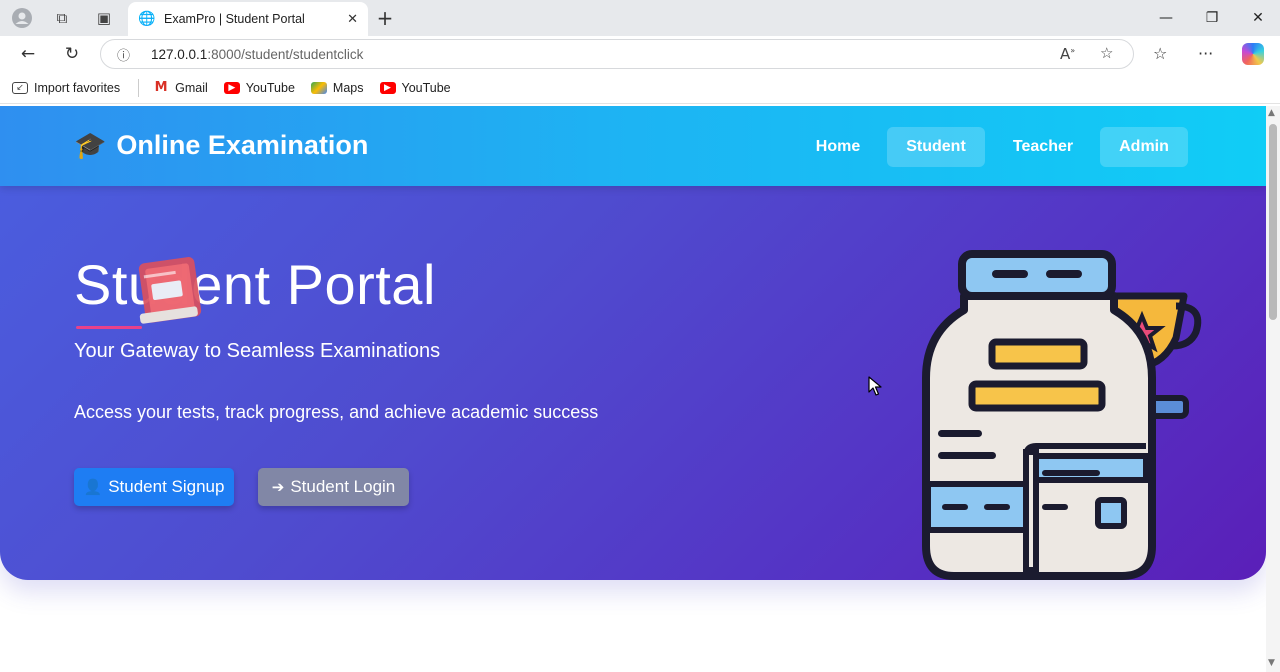 The height and width of the screenshot is (672, 1280). Describe the element at coordinates (166, 486) in the screenshot. I see `signup-label: Student Signup` at that location.